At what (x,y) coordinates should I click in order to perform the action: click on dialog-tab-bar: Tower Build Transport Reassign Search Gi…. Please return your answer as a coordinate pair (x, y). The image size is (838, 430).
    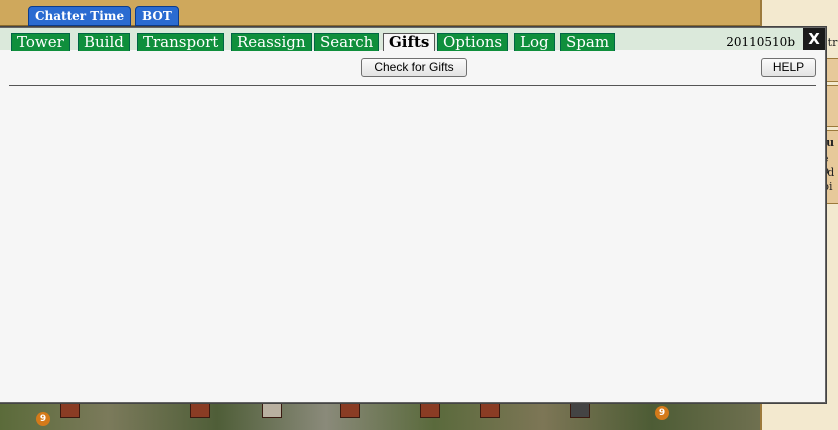
    Looking at the image, I should click on (412, 39).